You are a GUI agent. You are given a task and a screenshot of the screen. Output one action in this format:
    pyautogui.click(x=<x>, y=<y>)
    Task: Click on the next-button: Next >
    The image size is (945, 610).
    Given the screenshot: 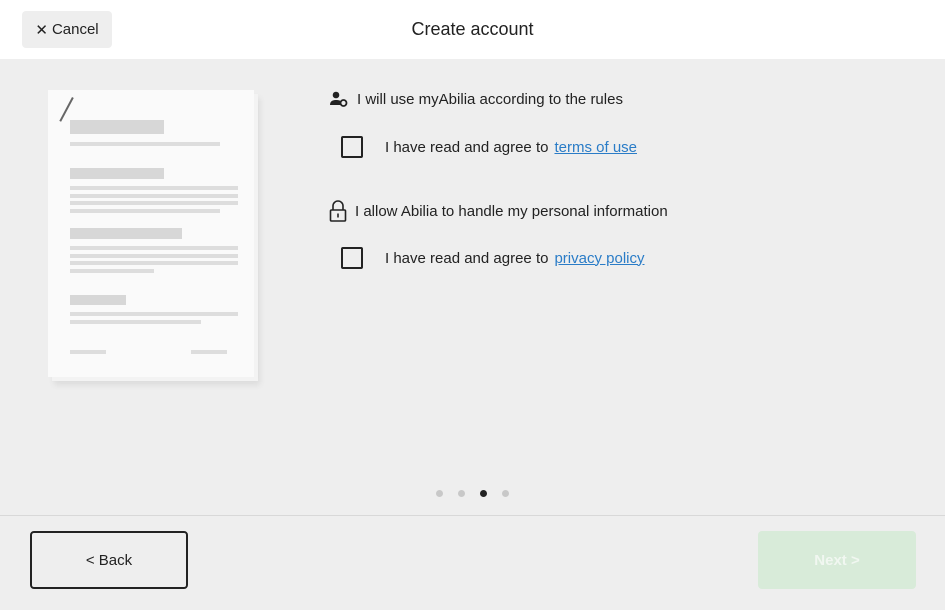 What is the action you would take?
    pyautogui.click(x=837, y=560)
    